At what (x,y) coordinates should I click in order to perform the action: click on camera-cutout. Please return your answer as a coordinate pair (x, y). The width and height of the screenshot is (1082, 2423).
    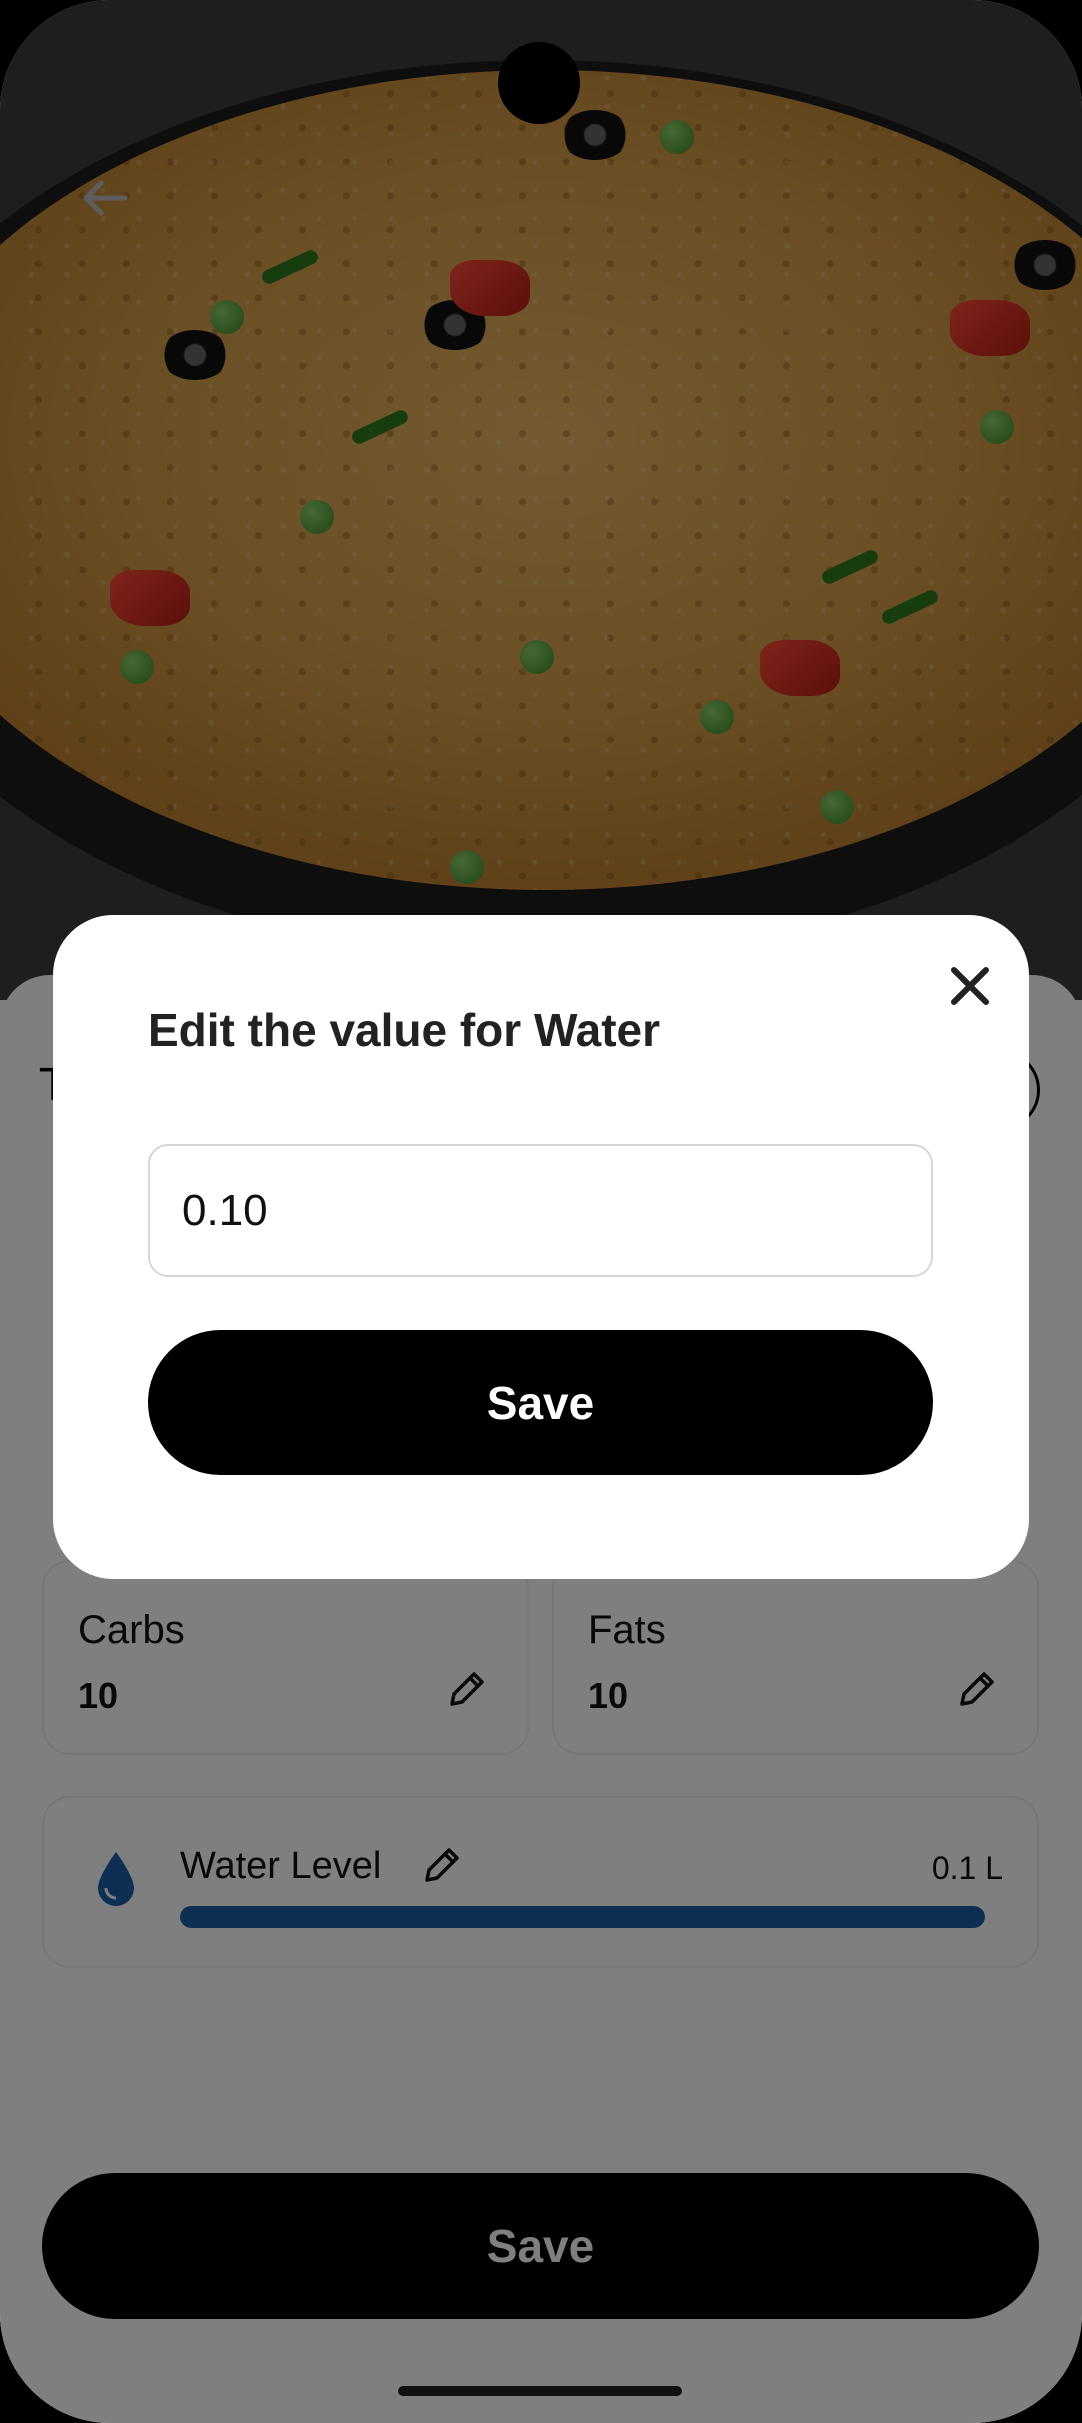
    Looking at the image, I should click on (539, 83).